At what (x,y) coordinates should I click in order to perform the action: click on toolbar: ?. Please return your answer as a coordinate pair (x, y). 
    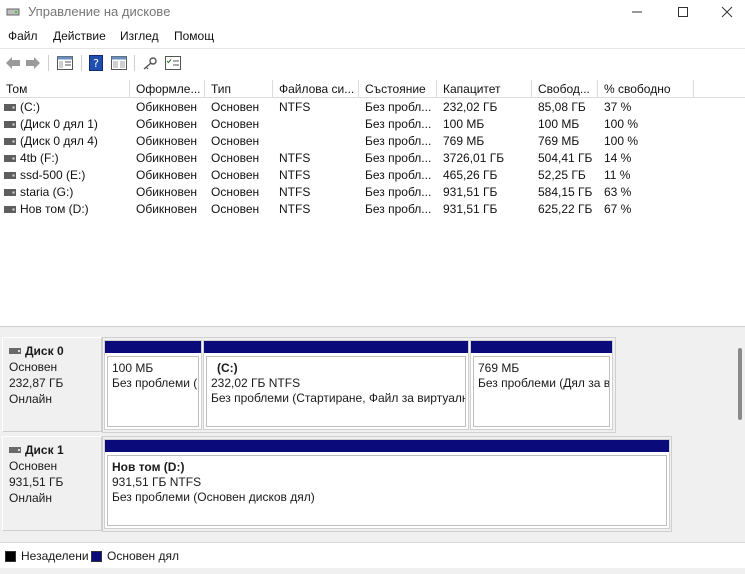
    Looking at the image, I should click on (372, 62).